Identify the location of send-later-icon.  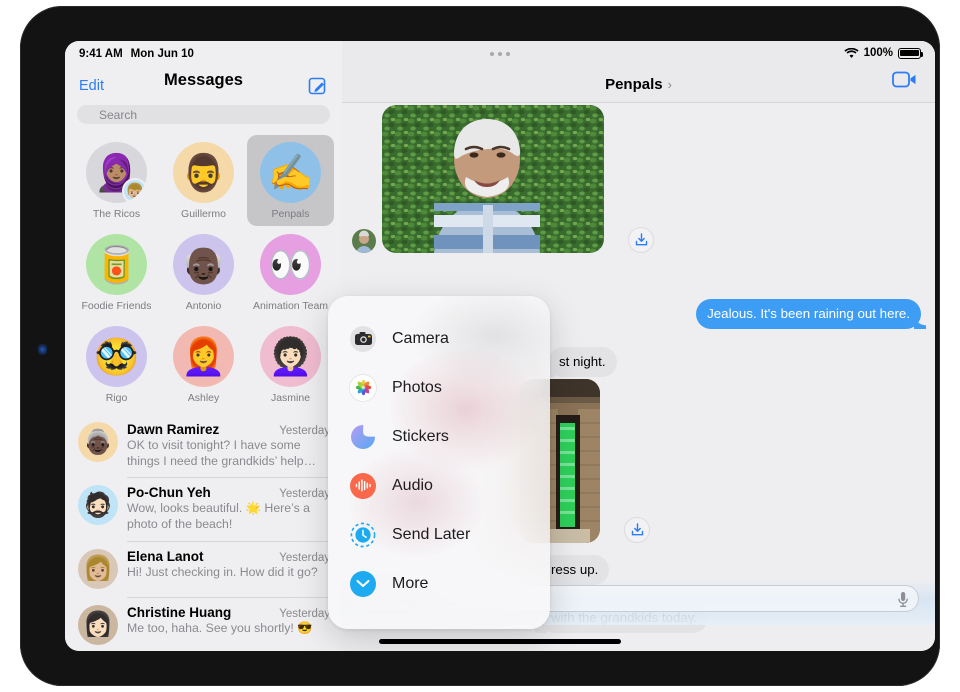
(363, 535).